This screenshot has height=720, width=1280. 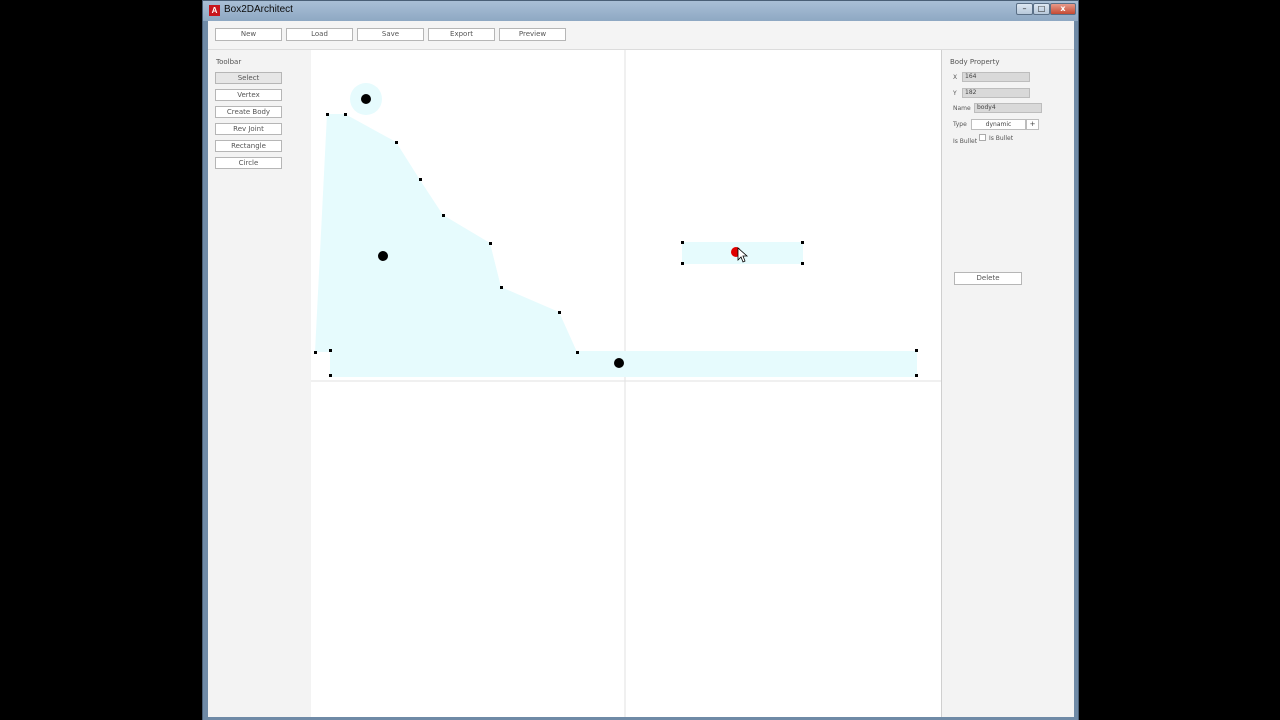 What do you see at coordinates (996, 93) in the screenshot?
I see `y-field: 182` at bounding box center [996, 93].